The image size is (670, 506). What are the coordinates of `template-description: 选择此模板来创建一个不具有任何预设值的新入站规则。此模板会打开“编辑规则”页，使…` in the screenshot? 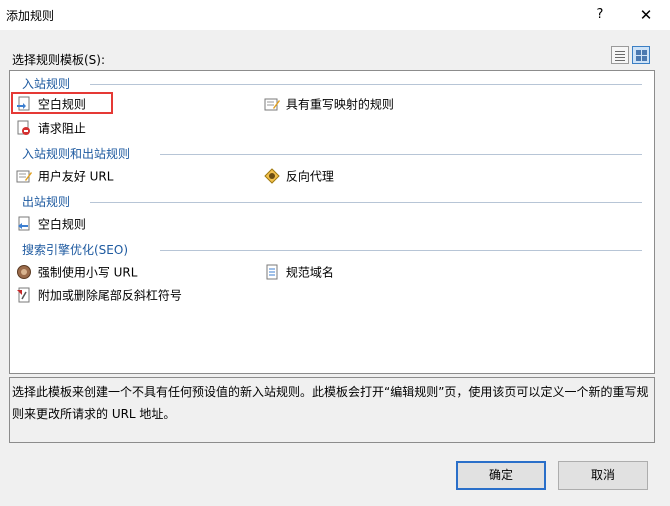 It's located at (332, 410).